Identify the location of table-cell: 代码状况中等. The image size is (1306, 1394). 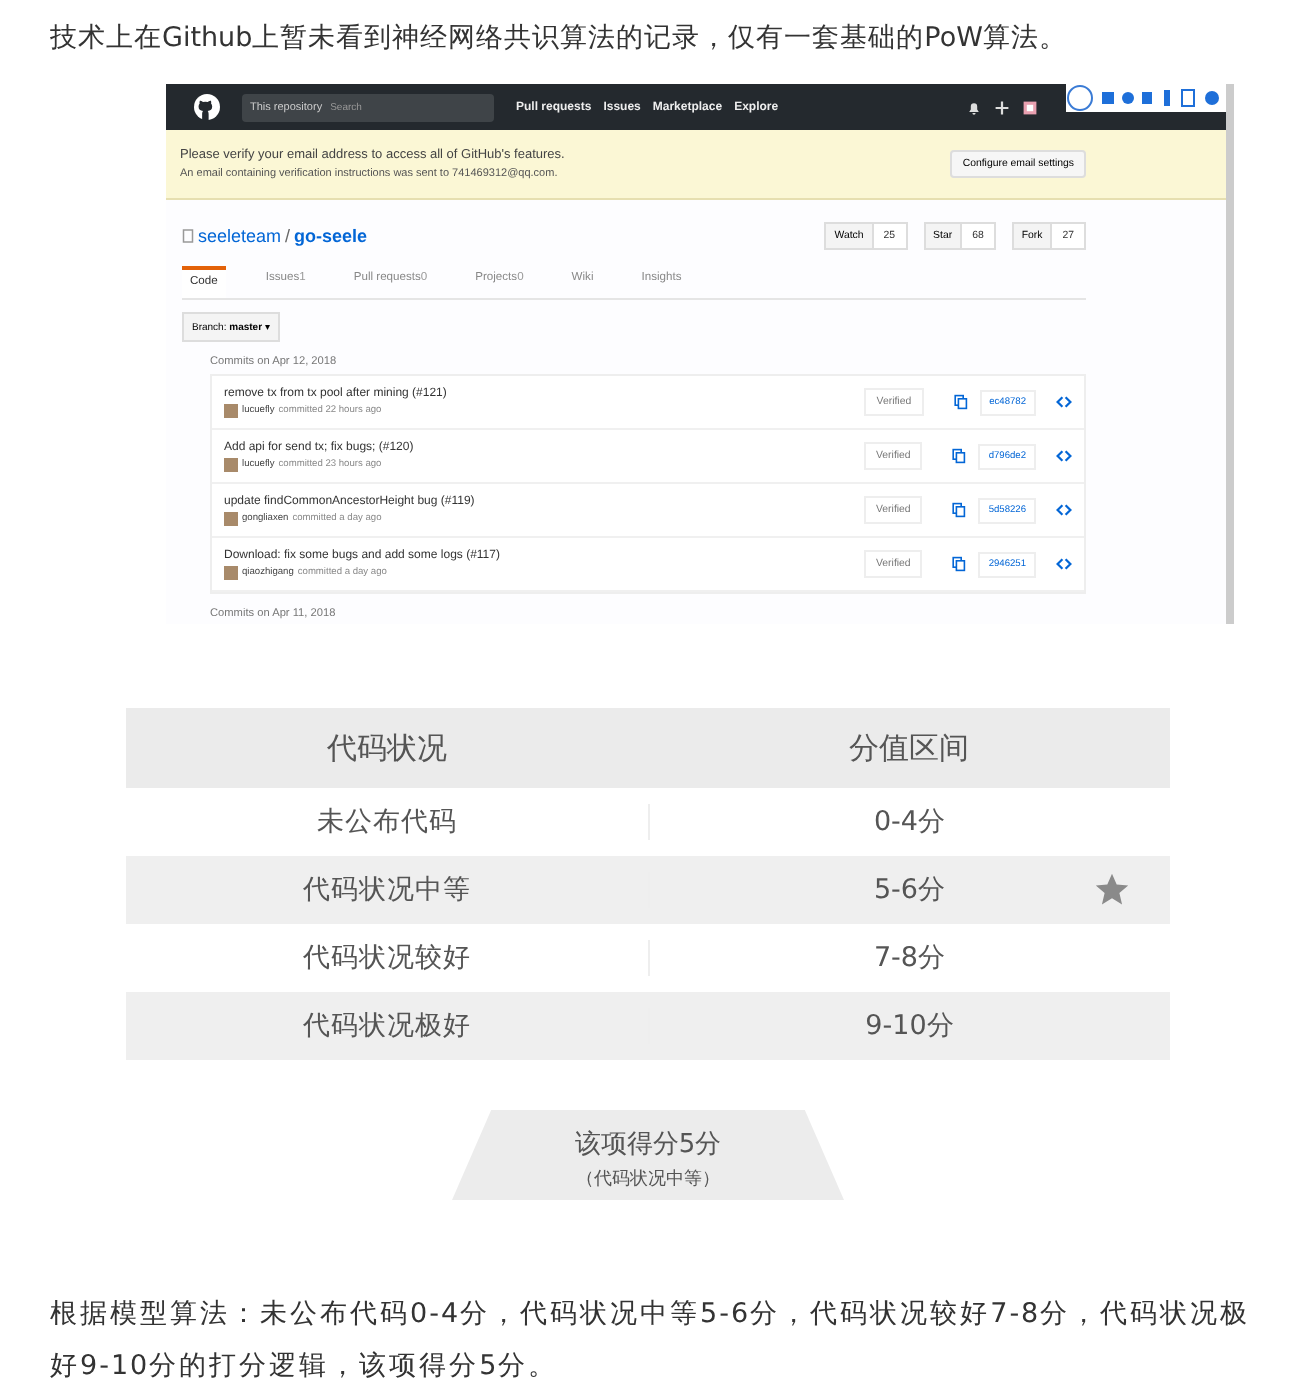
(388, 890).